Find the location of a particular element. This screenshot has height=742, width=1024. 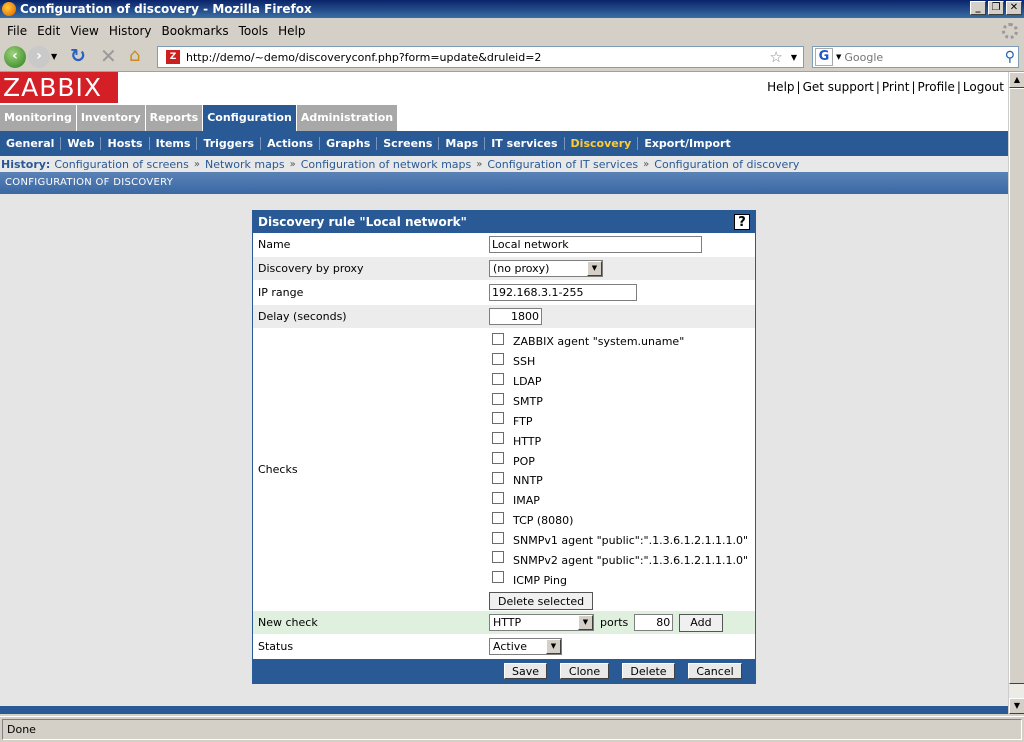

ip-range-label: IP range is located at coordinates (281, 292).